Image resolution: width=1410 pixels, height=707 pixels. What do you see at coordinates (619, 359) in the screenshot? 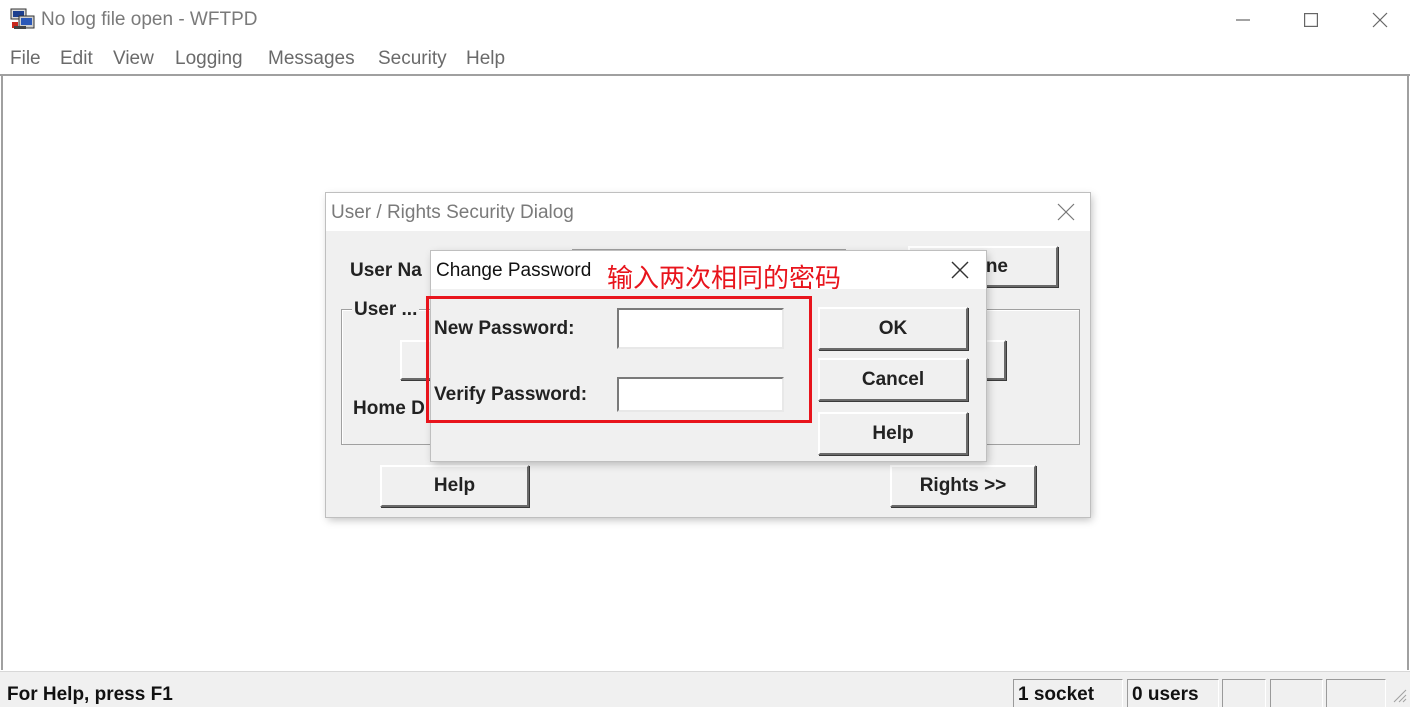
I see `annotation-highlight-box` at bounding box center [619, 359].